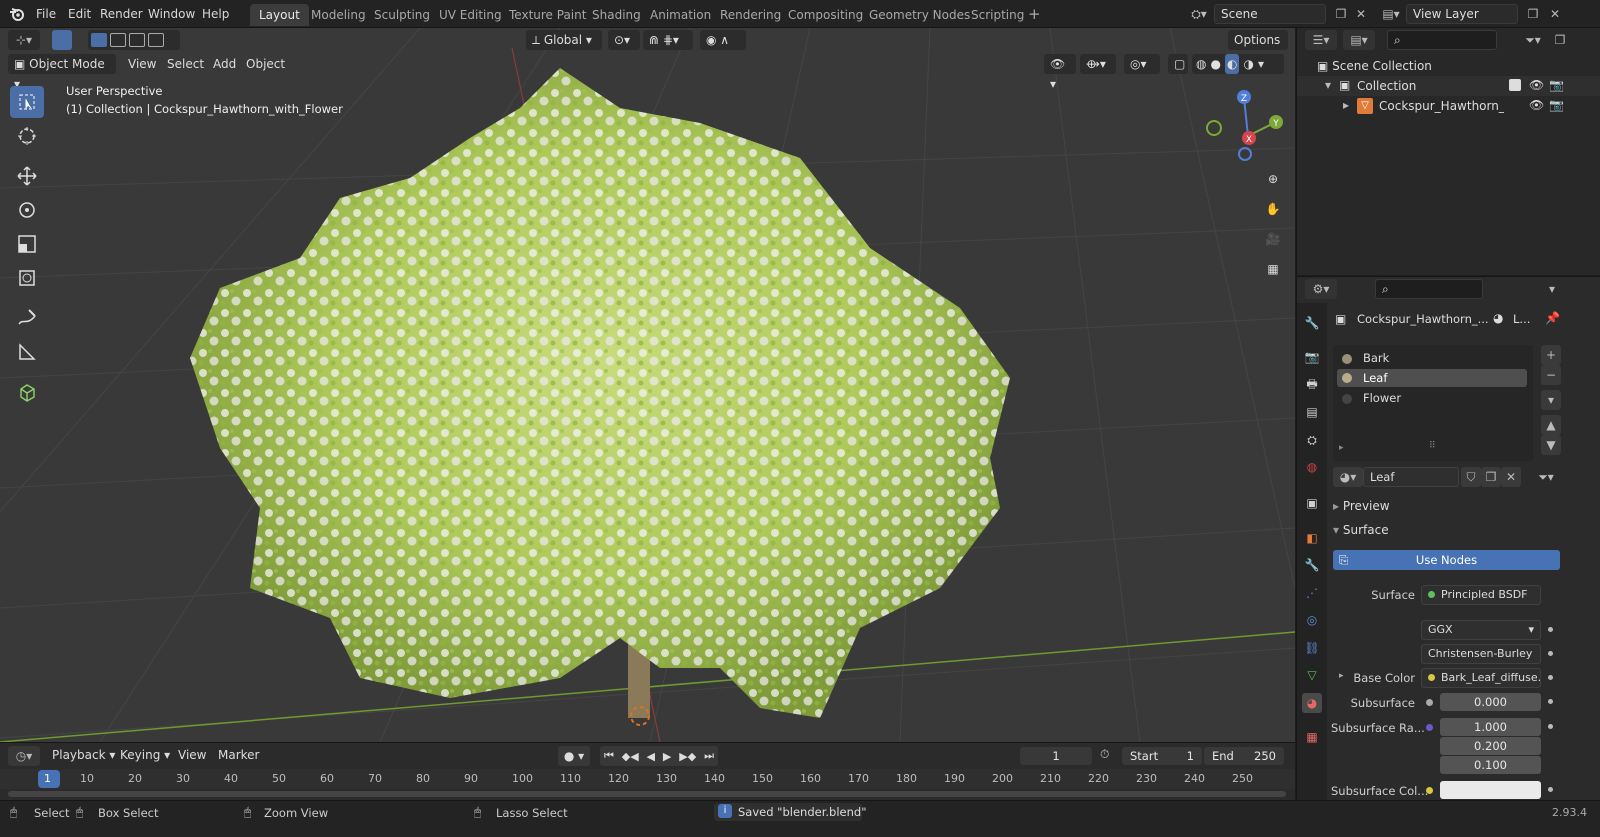  What do you see at coordinates (1462, 14) in the screenshot?
I see `view-layer-field: View Layer` at bounding box center [1462, 14].